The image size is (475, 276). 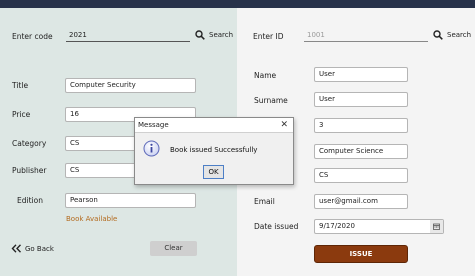 What do you see at coordinates (459, 35) in the screenshot?
I see `student-search-label: Search` at bounding box center [459, 35].